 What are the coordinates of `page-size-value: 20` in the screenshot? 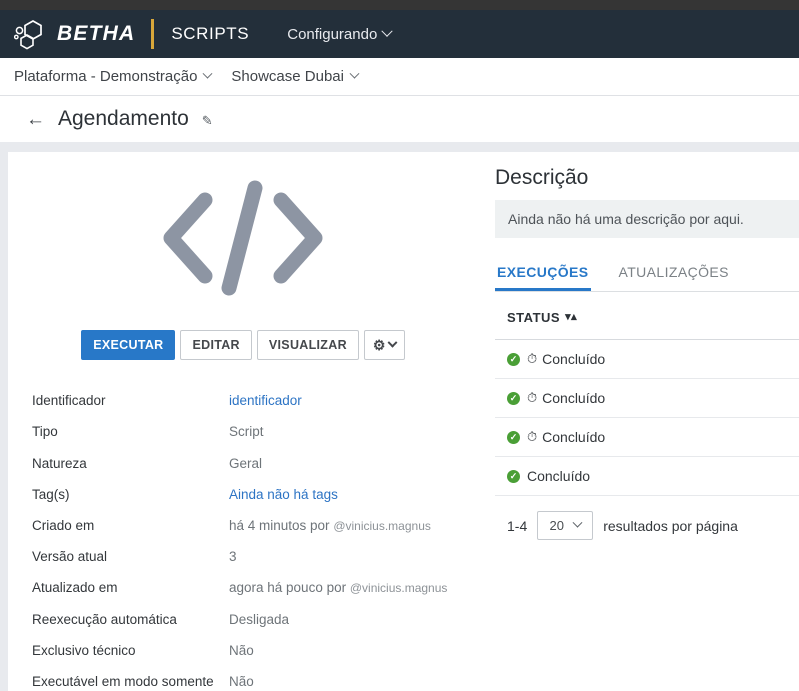 It's located at (556, 525).